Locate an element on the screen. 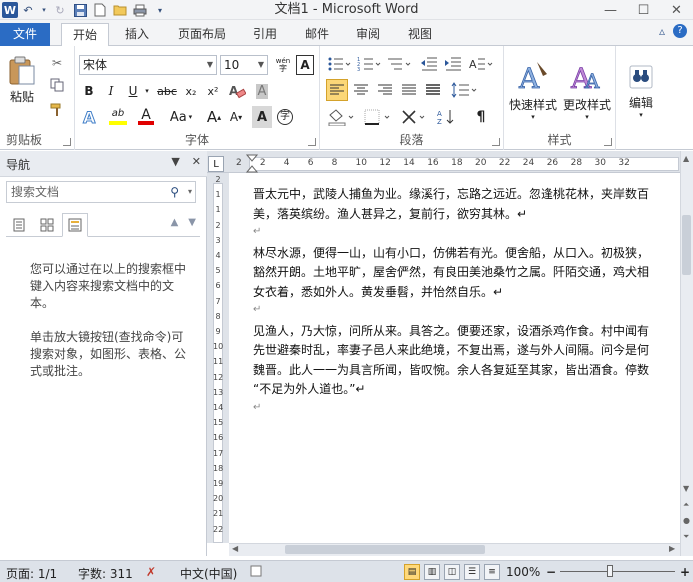  search-document-input: 搜索文档 ⚲ ▾ is located at coordinates (101, 192).